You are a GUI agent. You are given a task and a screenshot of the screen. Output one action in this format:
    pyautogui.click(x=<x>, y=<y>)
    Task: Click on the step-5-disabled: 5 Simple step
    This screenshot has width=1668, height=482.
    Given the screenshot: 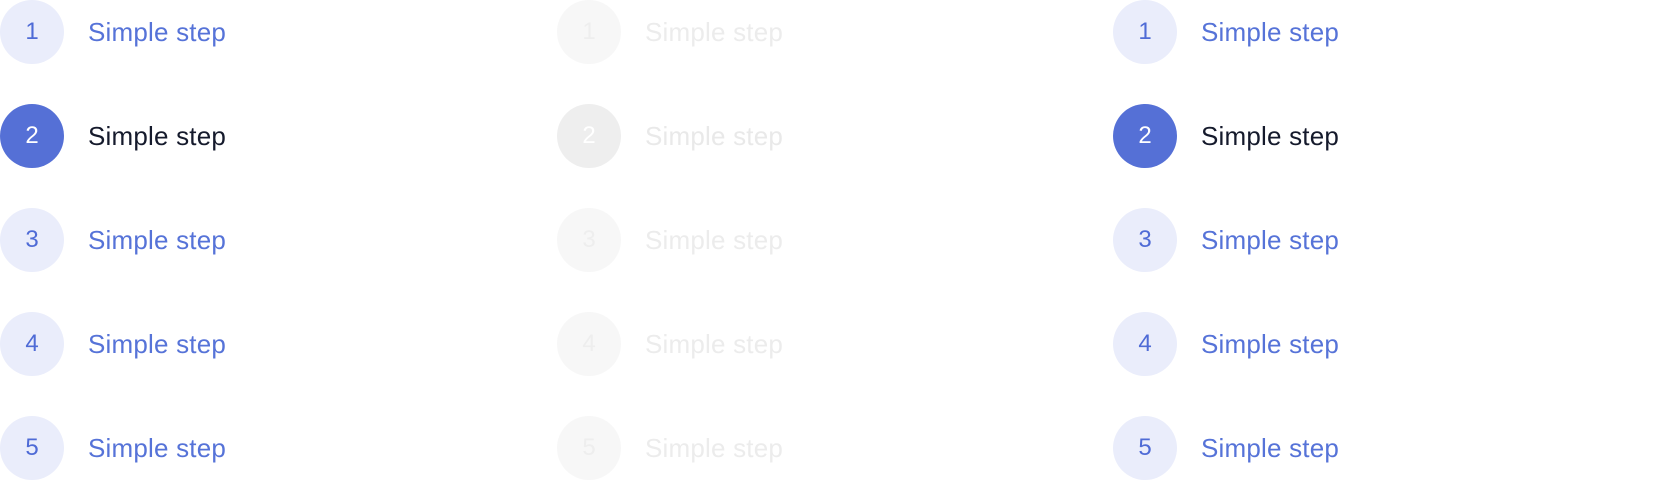 What is the action you would take?
    pyautogui.click(x=737, y=448)
    